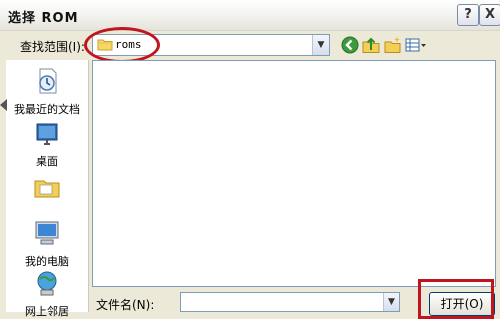  I want to click on places-item-label: 网上邻居, so click(47, 311).